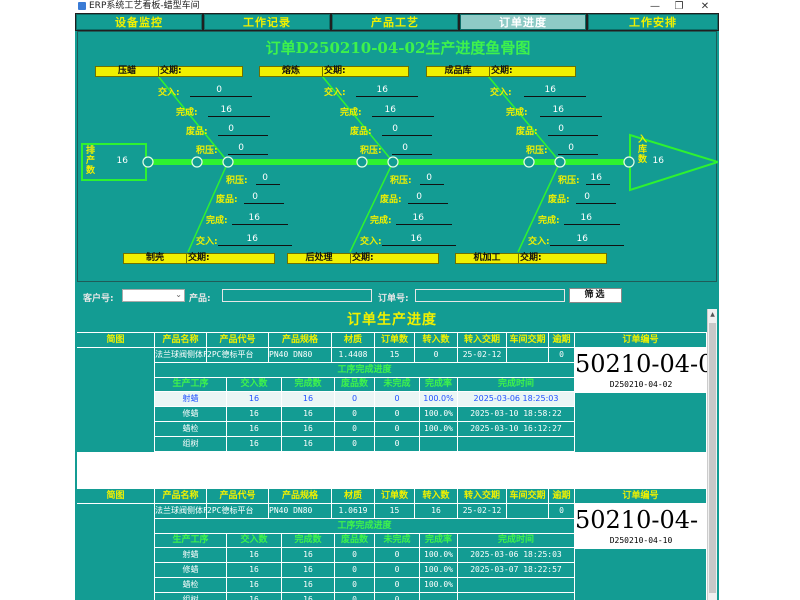 The height and width of the screenshot is (600, 800). What do you see at coordinates (116, 400) in the screenshot?
I see `sketch-cell` at bounding box center [116, 400].